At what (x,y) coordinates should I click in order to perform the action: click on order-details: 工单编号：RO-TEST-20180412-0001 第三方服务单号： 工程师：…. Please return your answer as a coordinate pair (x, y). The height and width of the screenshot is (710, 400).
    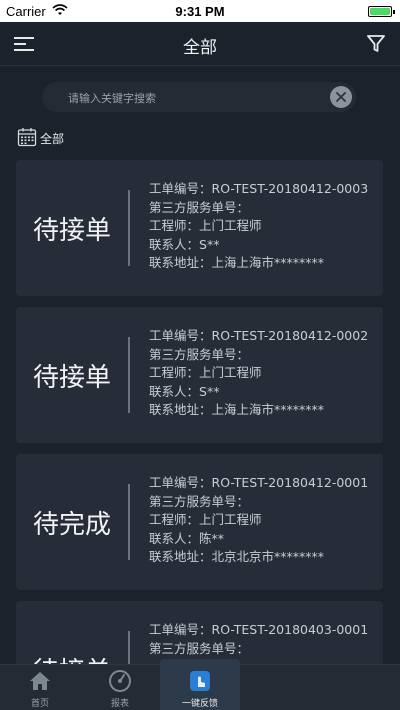
    Looking at the image, I should click on (264, 520).